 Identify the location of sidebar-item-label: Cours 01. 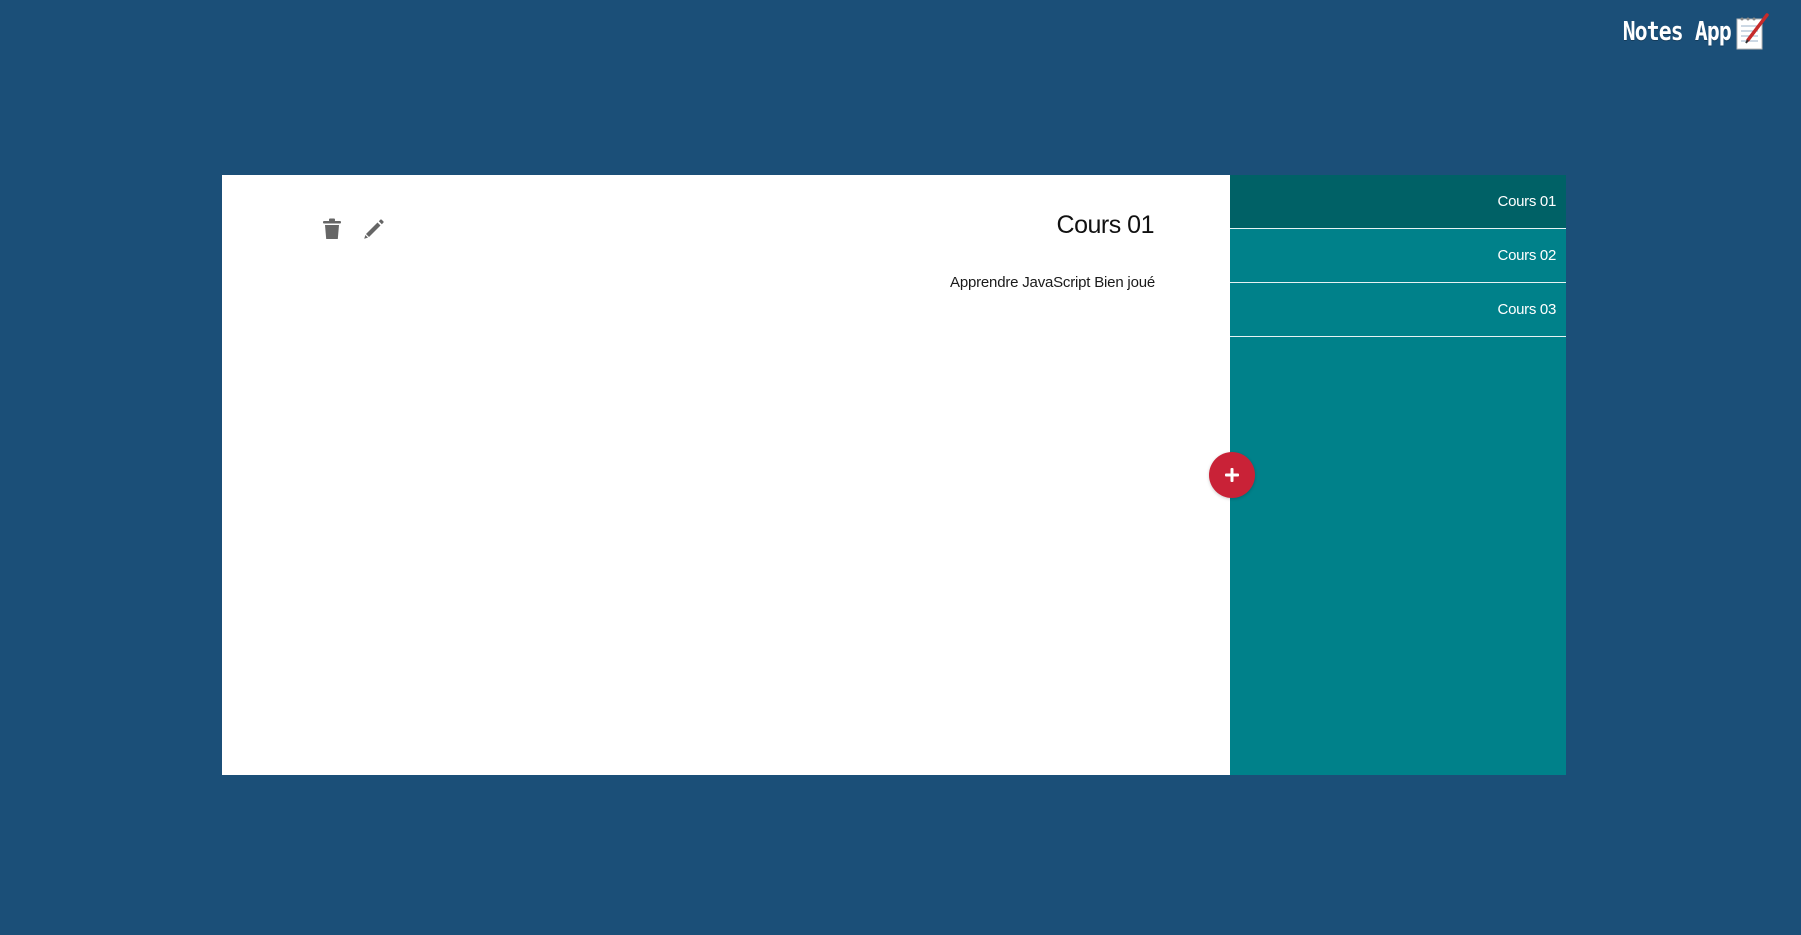
(1527, 201).